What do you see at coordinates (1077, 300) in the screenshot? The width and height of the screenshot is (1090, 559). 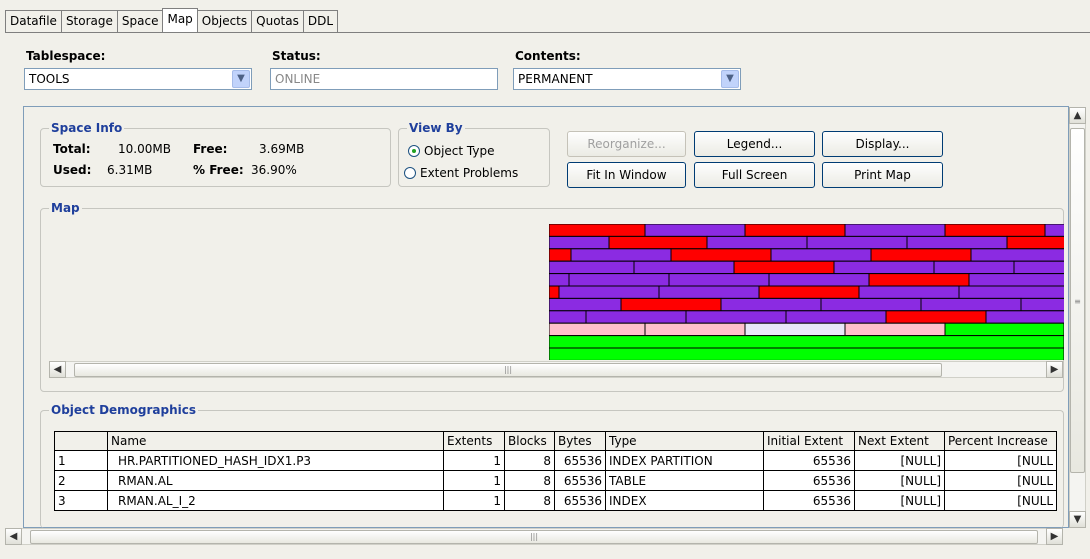 I see `scroll-thumb: ≡` at bounding box center [1077, 300].